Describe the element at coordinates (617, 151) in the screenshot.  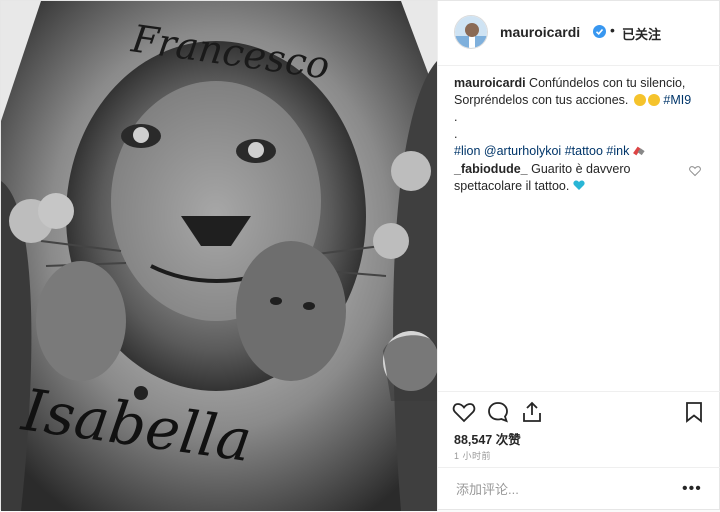
I see `hashtag-ink: #ink` at that location.